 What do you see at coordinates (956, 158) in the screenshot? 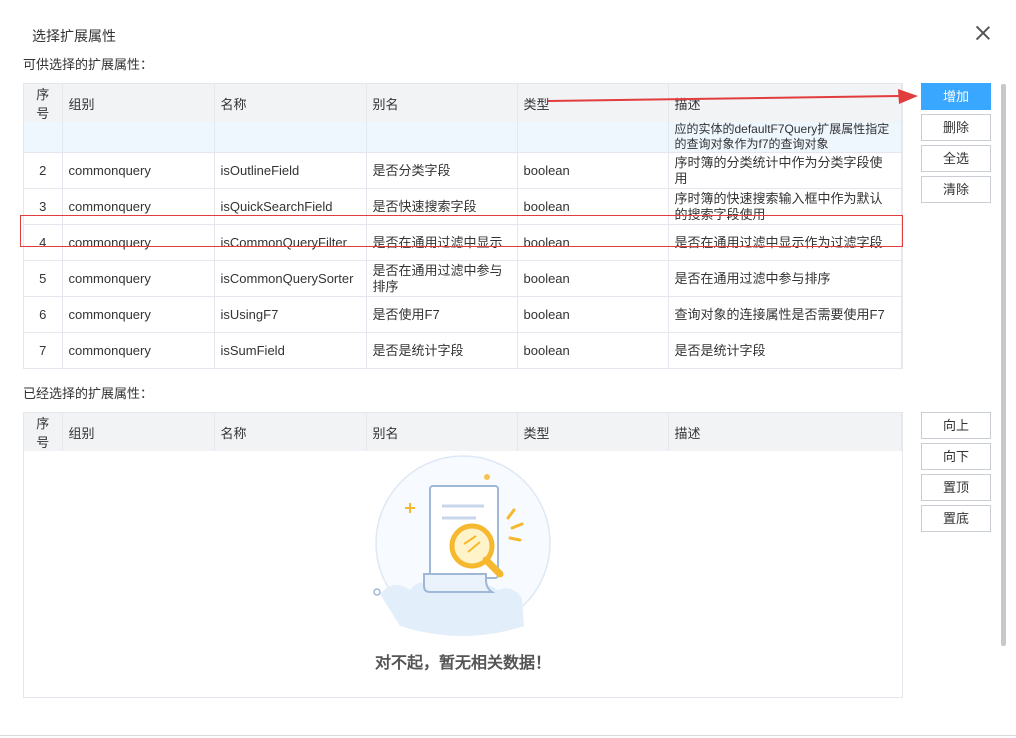
I see `select-all-button: 全选` at bounding box center [956, 158].